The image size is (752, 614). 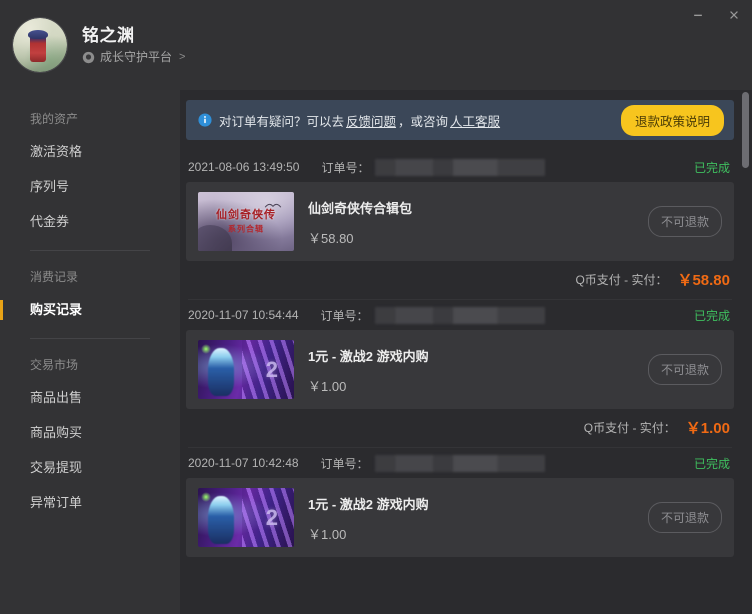 What do you see at coordinates (215, 238) in the screenshot?
I see `thumbnail-rock` at bounding box center [215, 238].